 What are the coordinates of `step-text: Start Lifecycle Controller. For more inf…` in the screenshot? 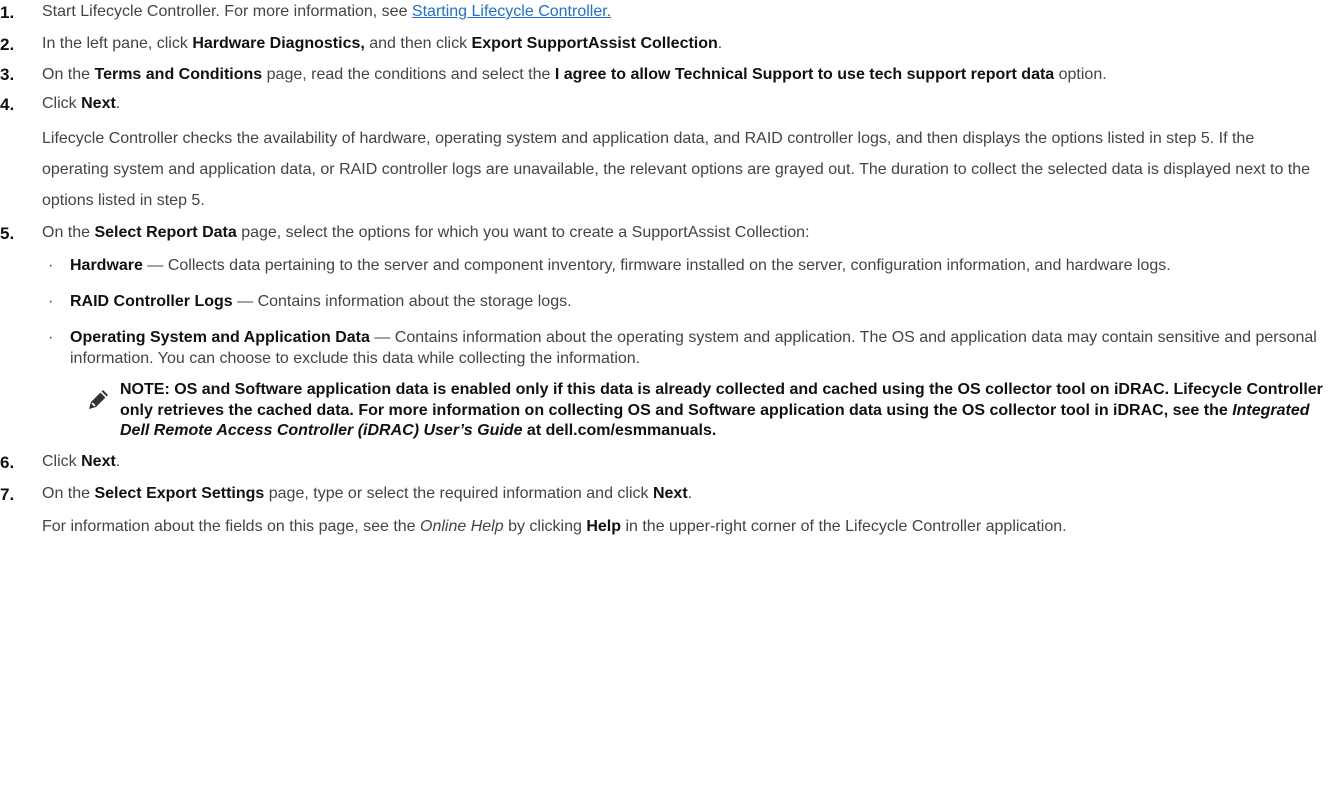 It's located at (227, 11).